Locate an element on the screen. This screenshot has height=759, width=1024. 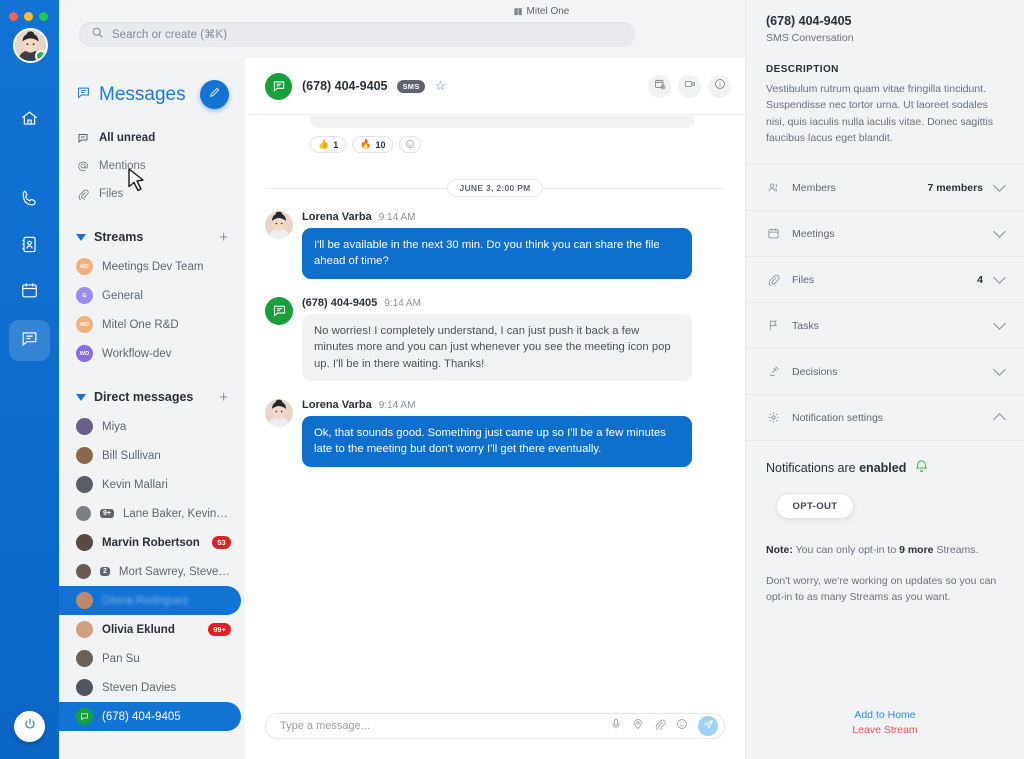
reaction-thumbs-up: 👍 1 is located at coordinates (328, 144).